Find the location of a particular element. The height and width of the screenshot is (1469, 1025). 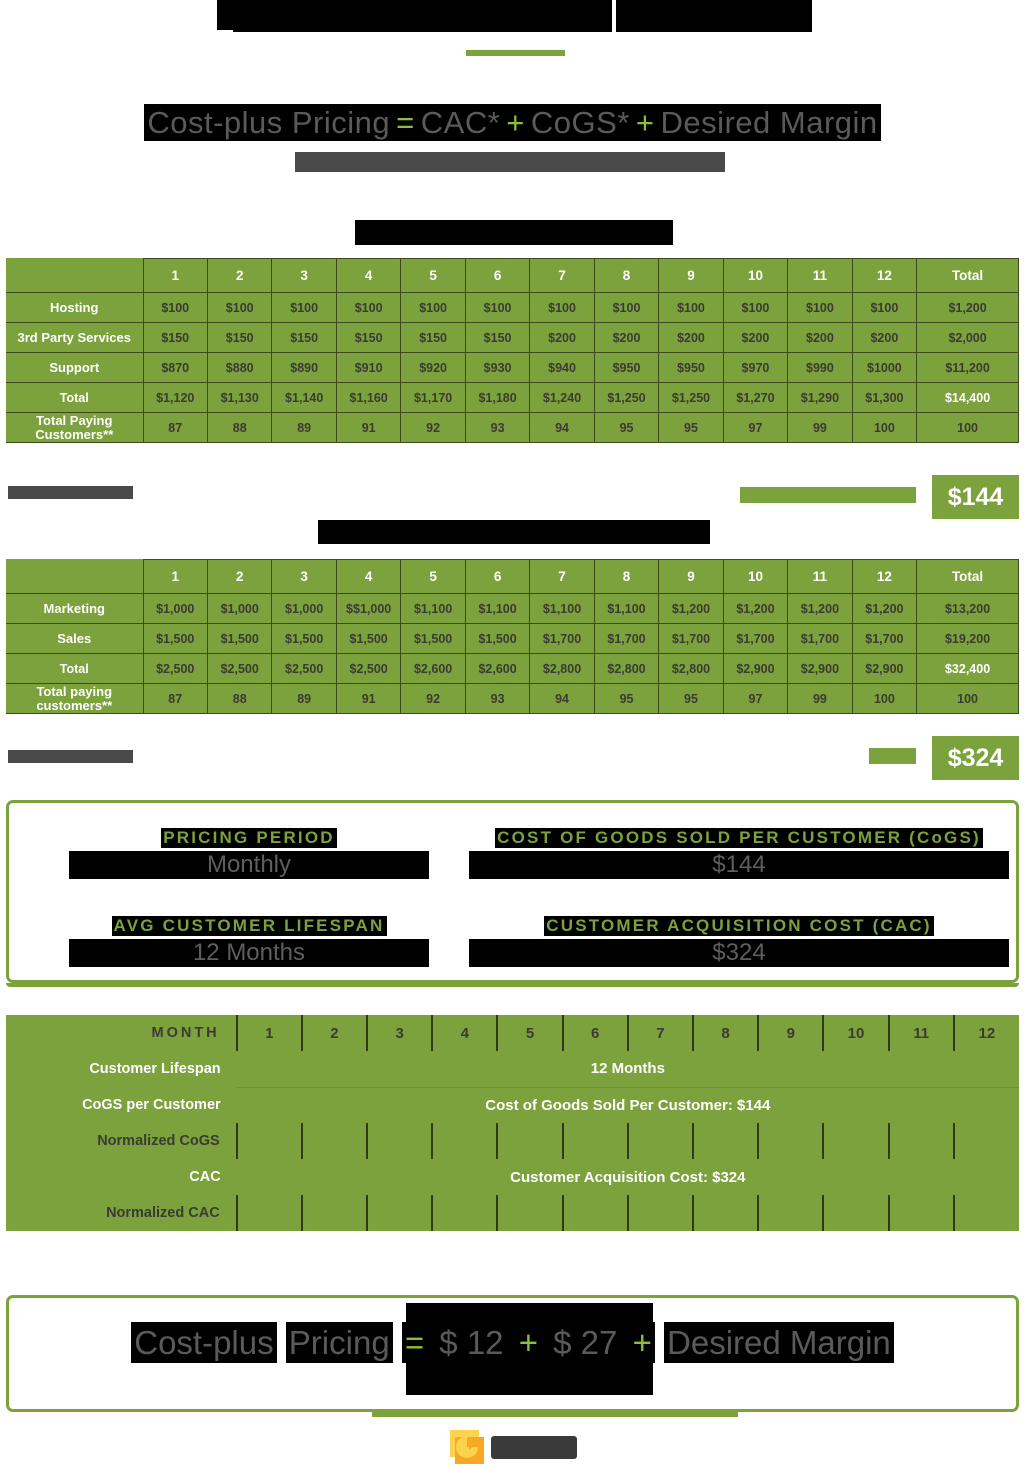

data-cell: $2,800 is located at coordinates (626, 668).